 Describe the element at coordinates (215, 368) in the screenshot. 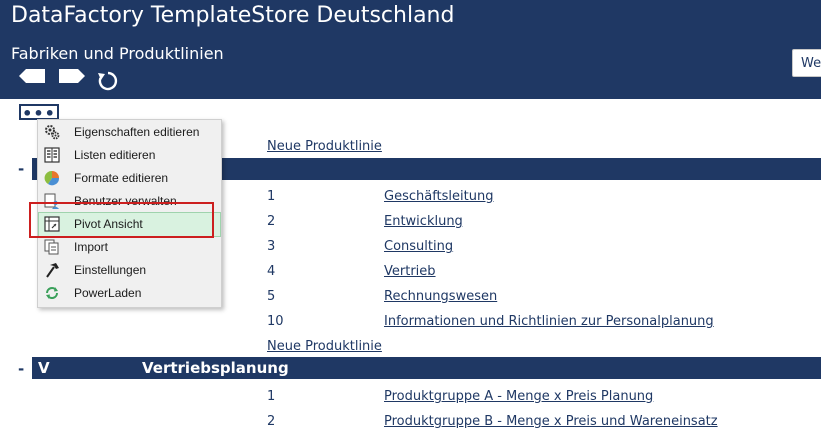

I see `section-title: Vertriebsplanung` at that location.